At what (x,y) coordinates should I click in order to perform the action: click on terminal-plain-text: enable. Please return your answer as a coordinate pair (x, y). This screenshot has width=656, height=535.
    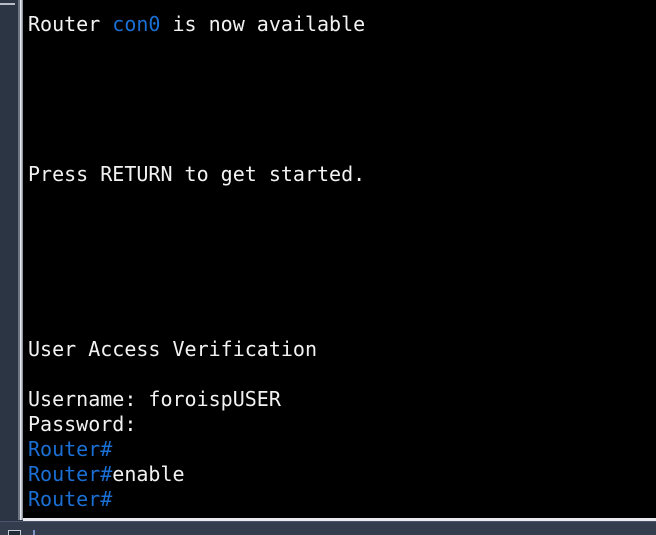
    Looking at the image, I should click on (148, 474).